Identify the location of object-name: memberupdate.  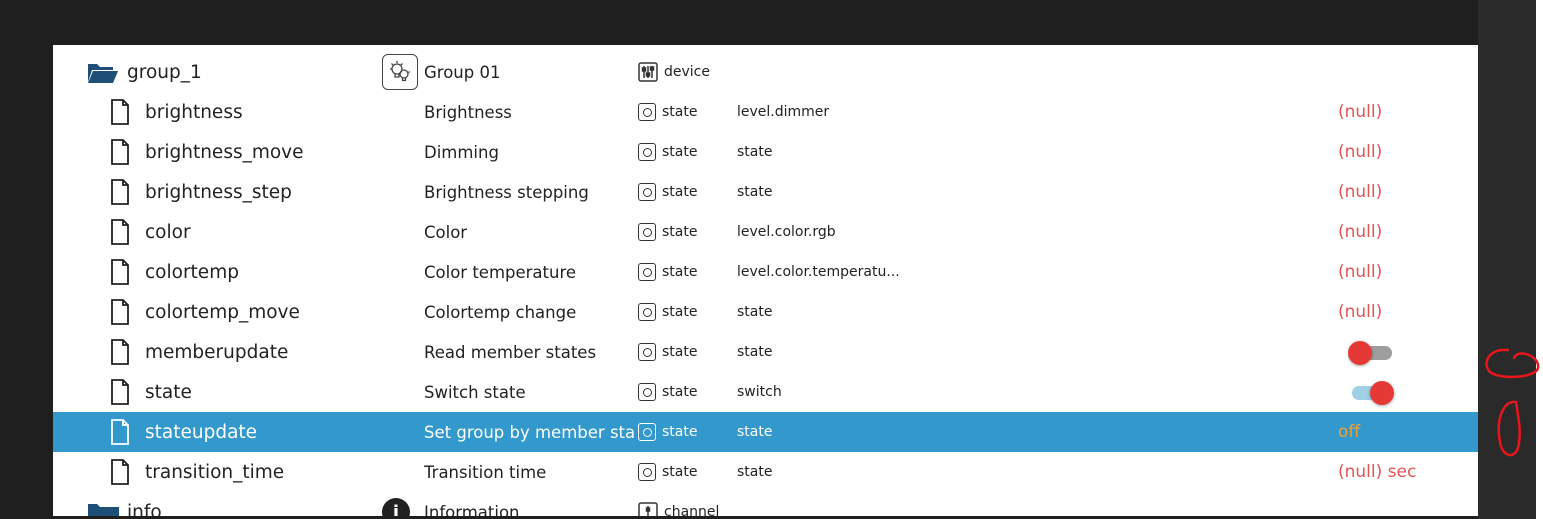
(217, 352).